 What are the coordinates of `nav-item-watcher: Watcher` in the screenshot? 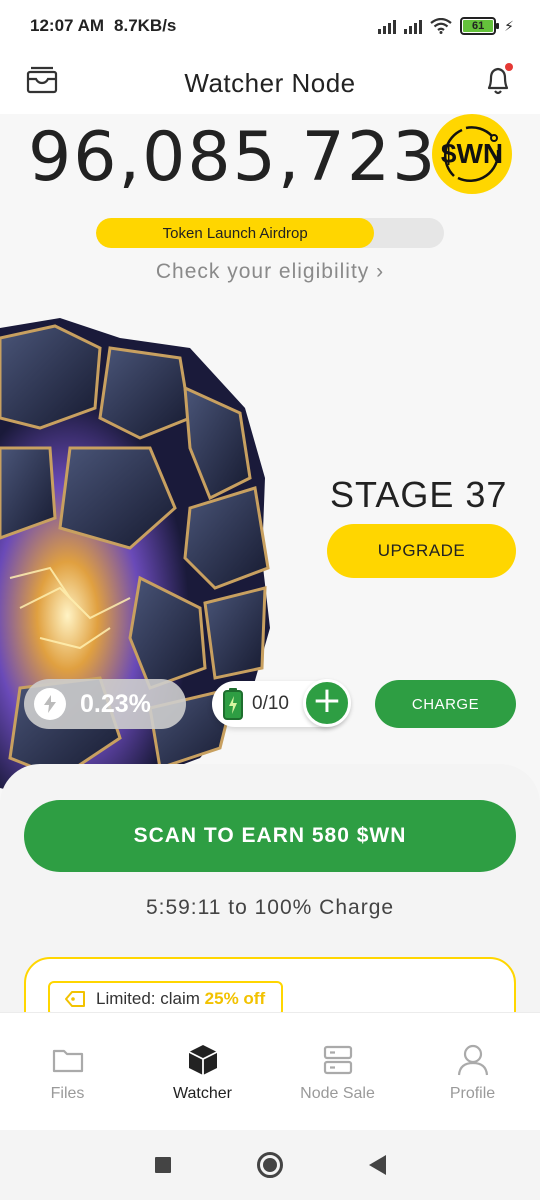 It's located at (202, 1071).